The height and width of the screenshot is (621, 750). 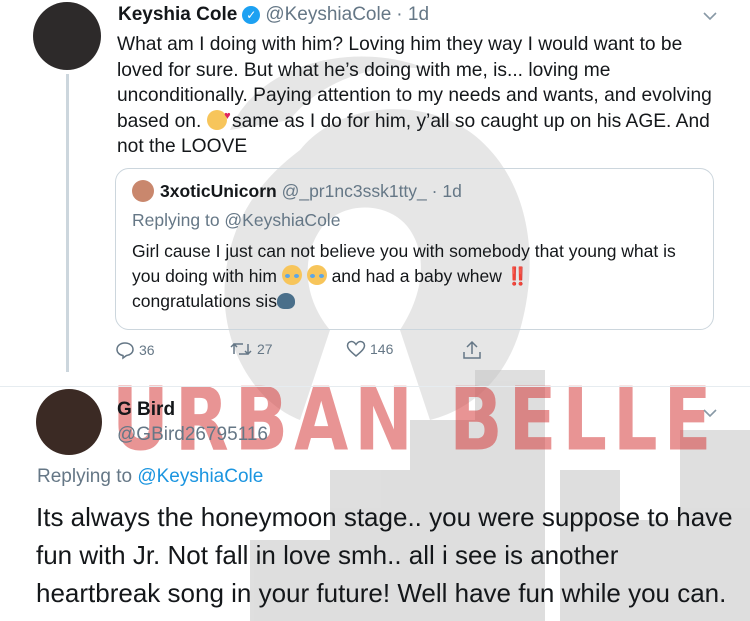 What do you see at coordinates (517, 276) in the screenshot?
I see `double-exclamation-emoji-icon: ‼️` at bounding box center [517, 276].